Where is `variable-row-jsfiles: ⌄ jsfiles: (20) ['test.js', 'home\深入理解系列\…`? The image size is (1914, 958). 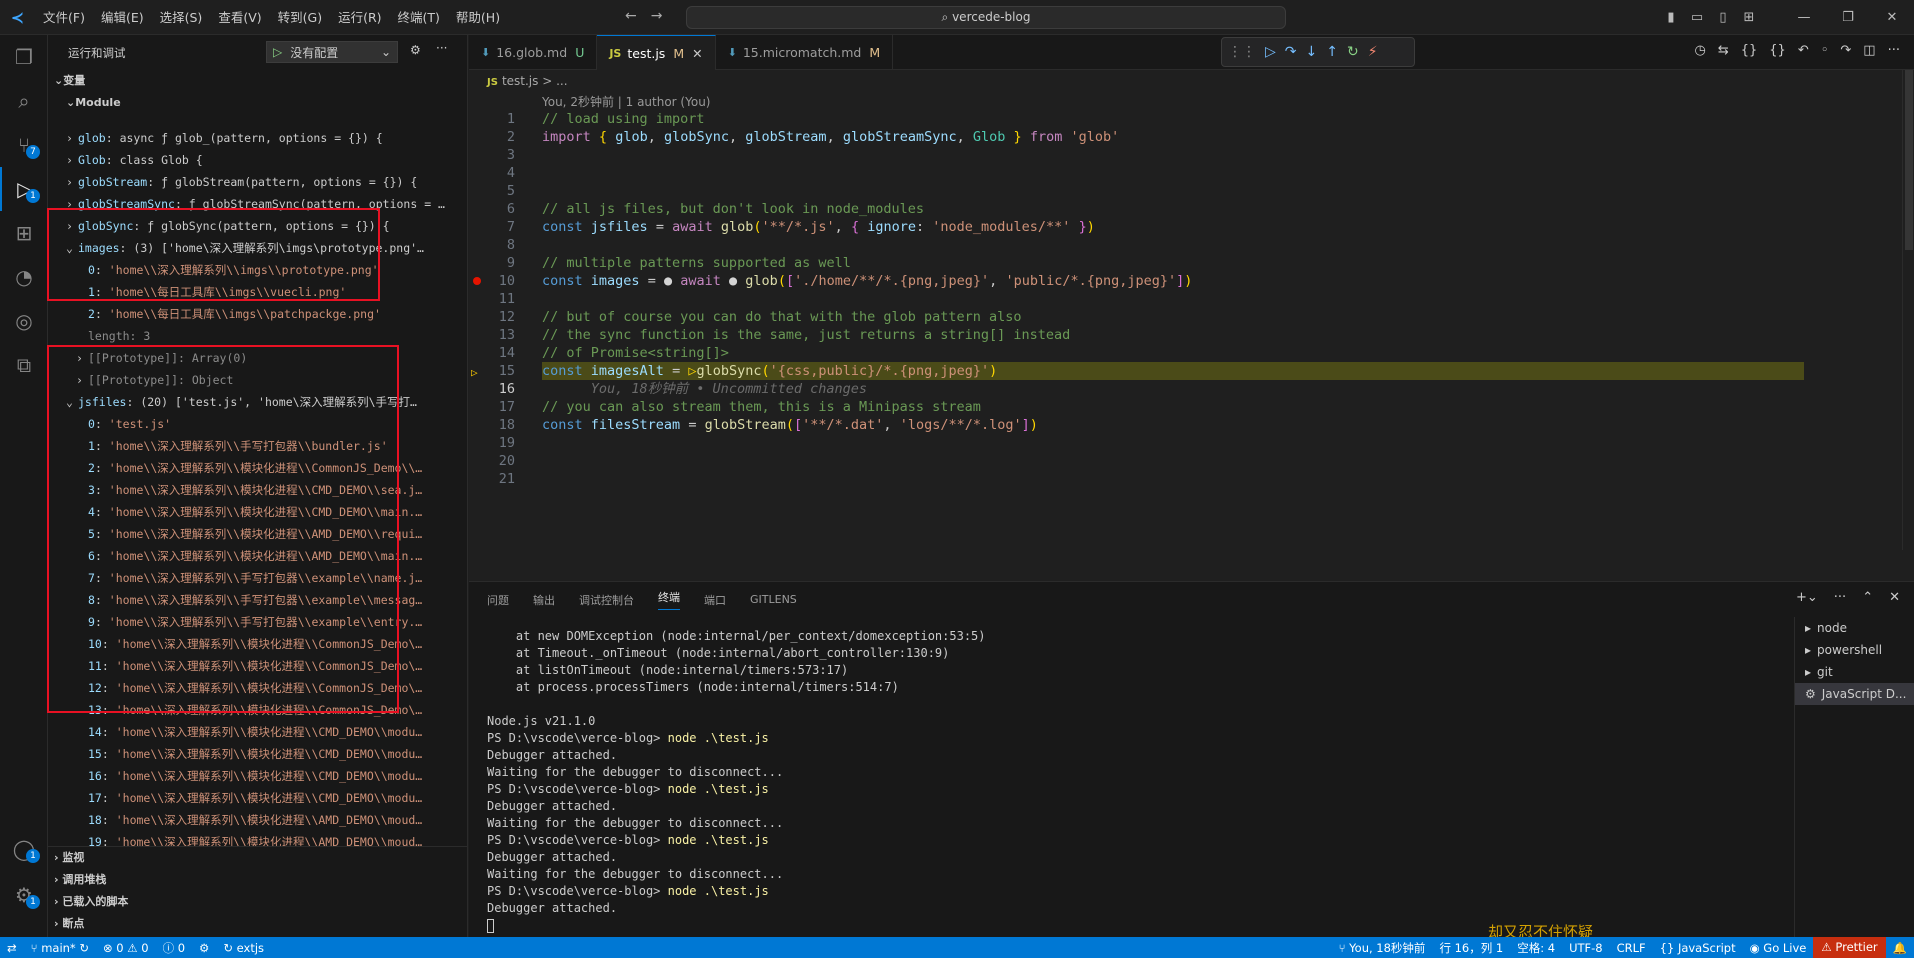 variable-row-jsfiles: ⌄ jsfiles: (20) ['test.js', 'home\深入理解系列\… is located at coordinates (258, 402).